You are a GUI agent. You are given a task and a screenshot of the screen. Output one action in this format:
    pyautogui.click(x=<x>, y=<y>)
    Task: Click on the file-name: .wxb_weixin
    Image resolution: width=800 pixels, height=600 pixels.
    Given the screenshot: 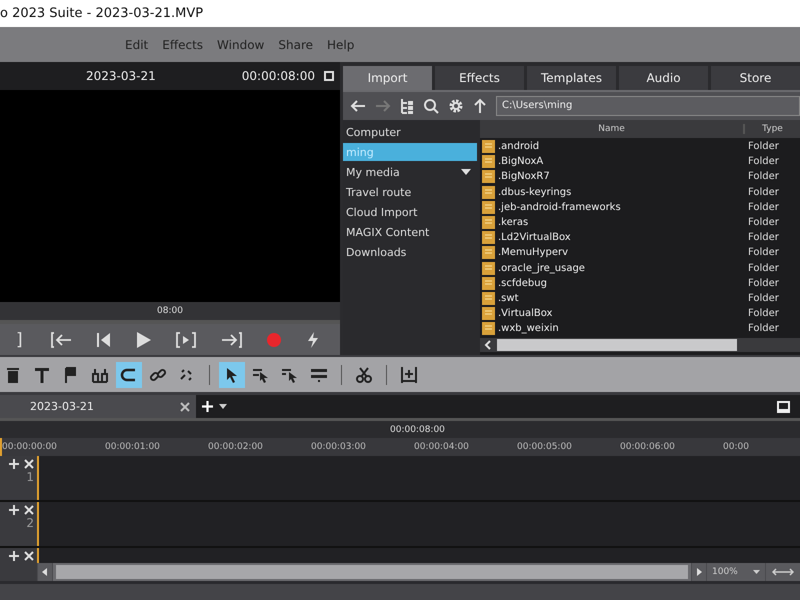 What is the action you would take?
    pyautogui.click(x=623, y=328)
    